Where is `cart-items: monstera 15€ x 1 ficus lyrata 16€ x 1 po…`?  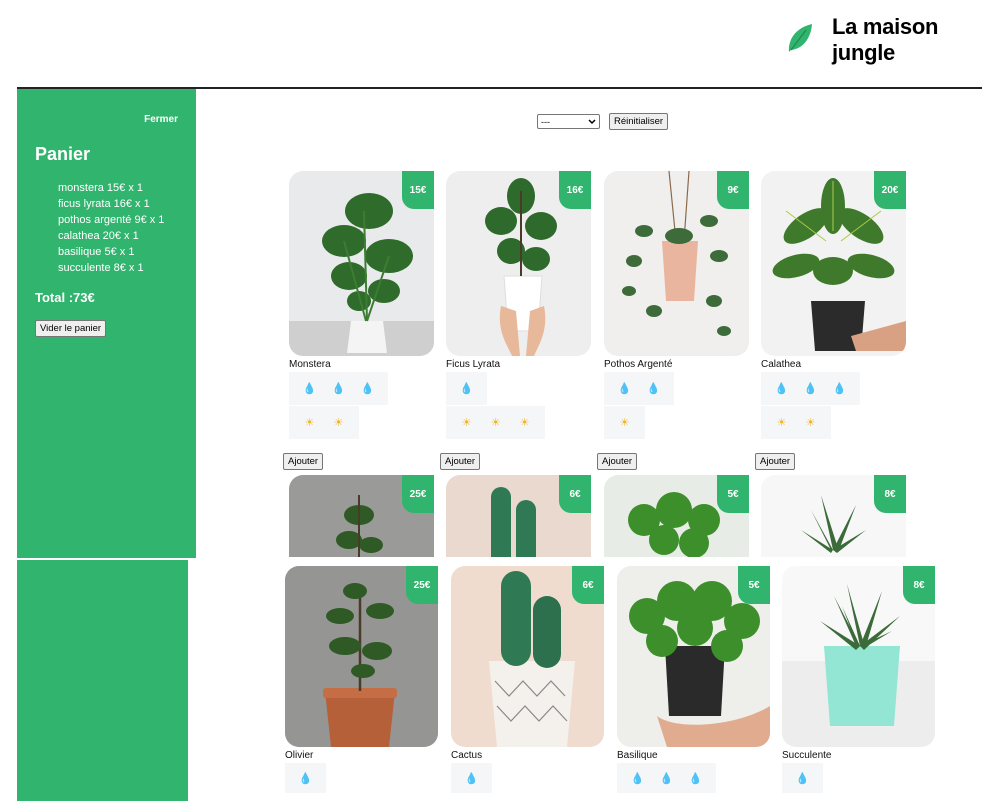
cart-items: monstera 15€ x 1 ficus lyrata 16€ x 1 po… is located at coordinates (111, 228).